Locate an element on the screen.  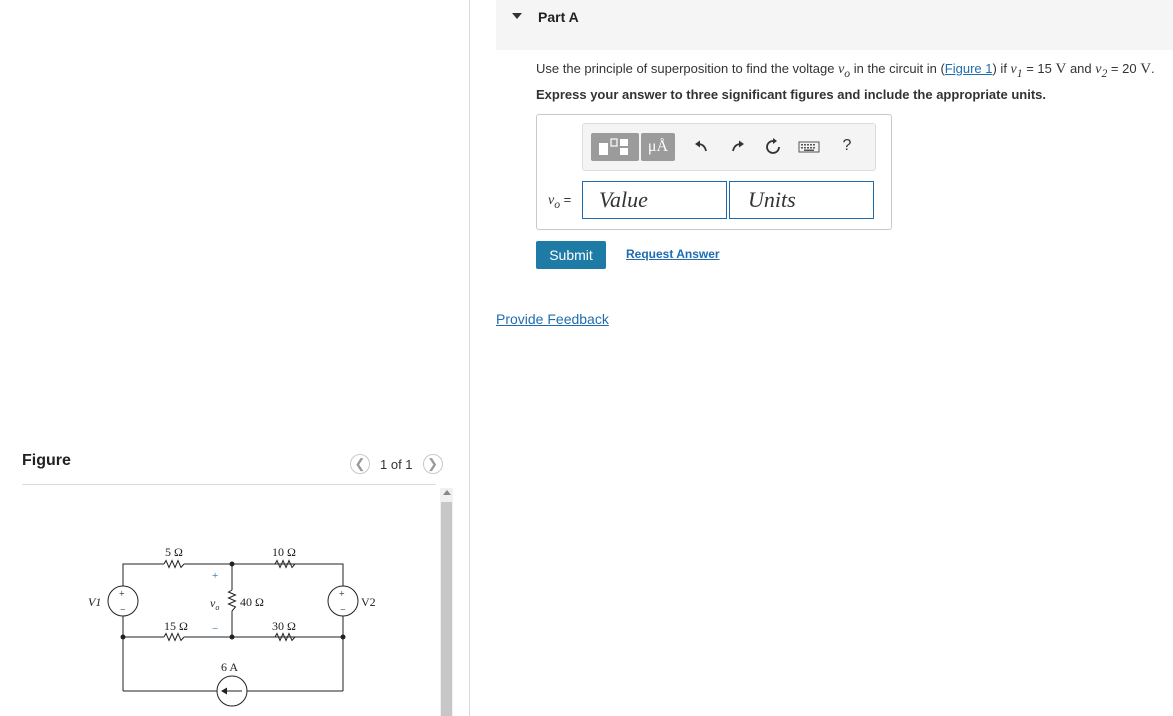
units-button: μÅ is located at coordinates (658, 147).